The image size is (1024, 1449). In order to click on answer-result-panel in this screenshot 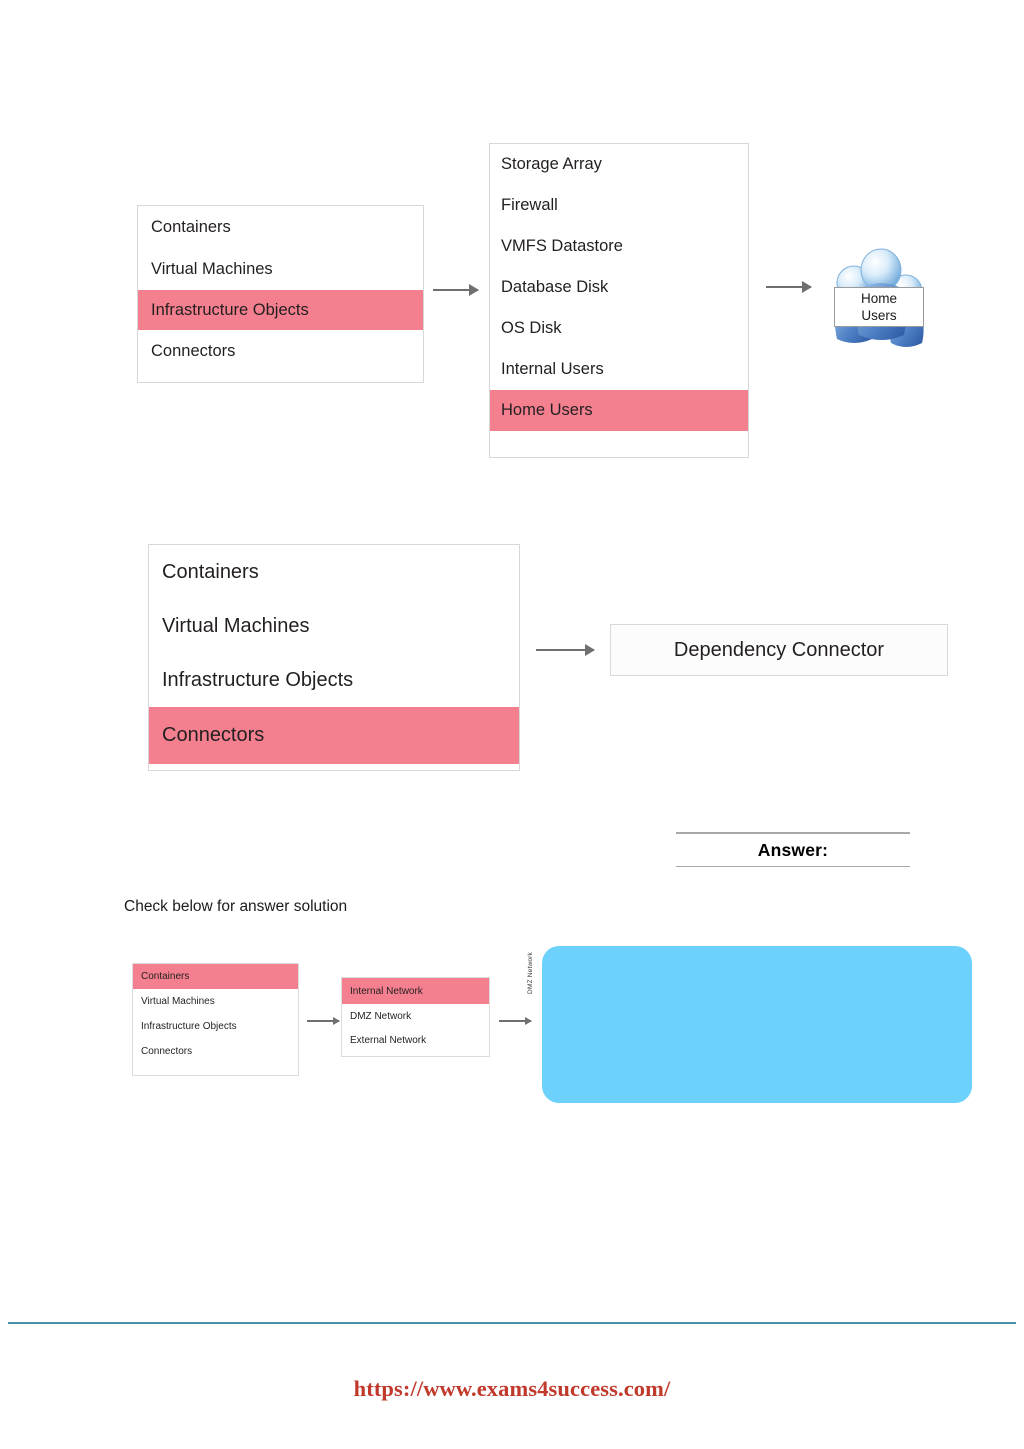, I will do `click(757, 1024)`.